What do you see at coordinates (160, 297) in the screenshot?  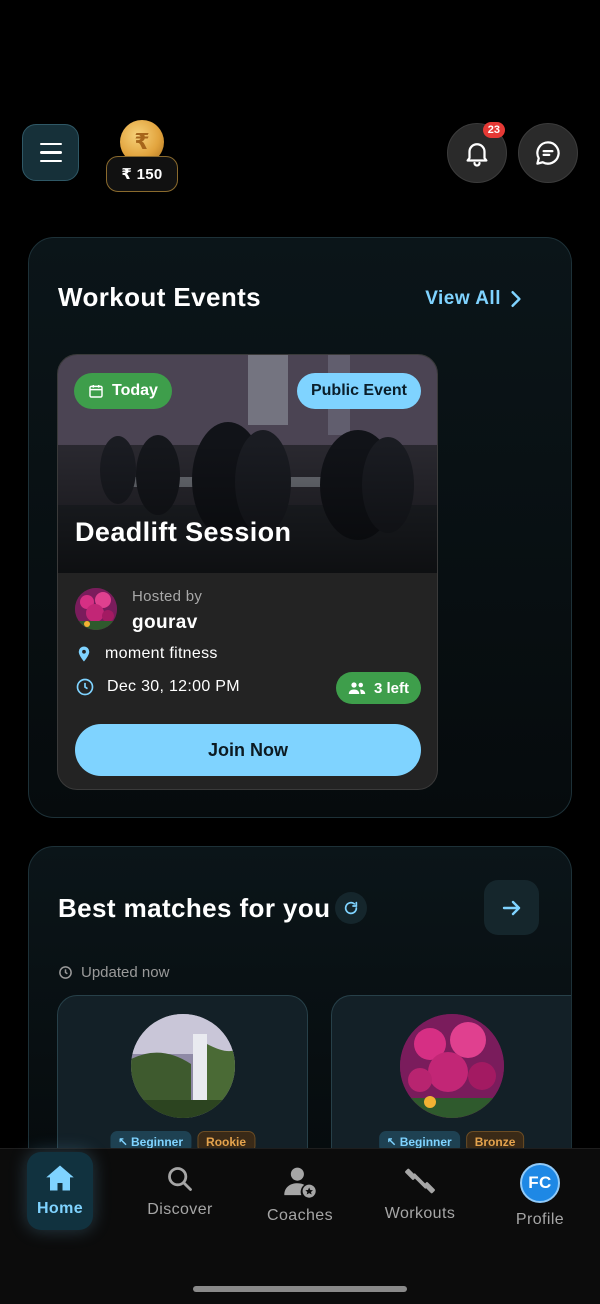 I see `section-title: Workout Events` at bounding box center [160, 297].